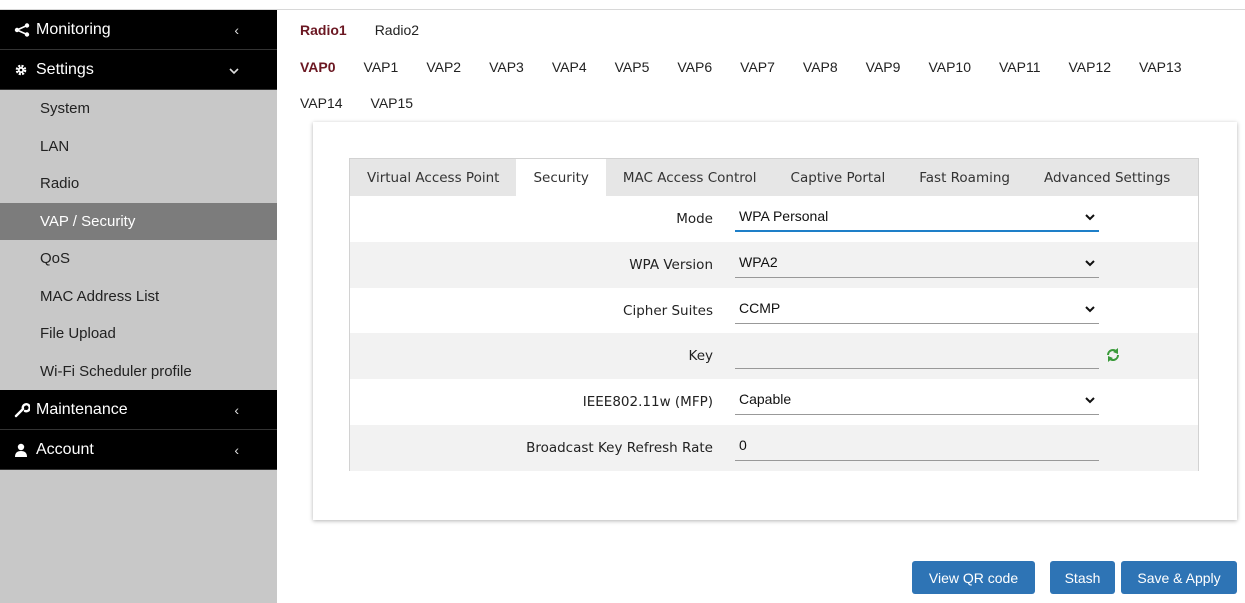 This screenshot has width=1245, height=603. Describe the element at coordinates (668, 310) in the screenshot. I see `cipher-suites-label: Cipher Suites` at that location.